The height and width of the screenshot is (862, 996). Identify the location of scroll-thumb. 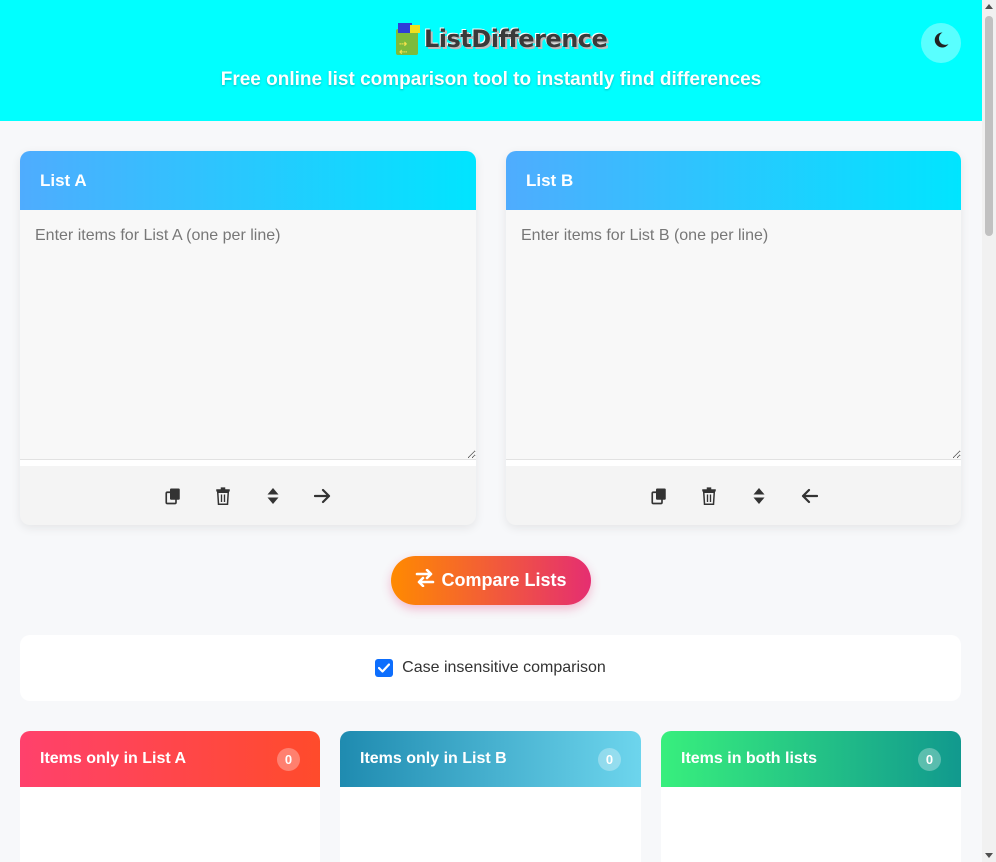
(989, 126).